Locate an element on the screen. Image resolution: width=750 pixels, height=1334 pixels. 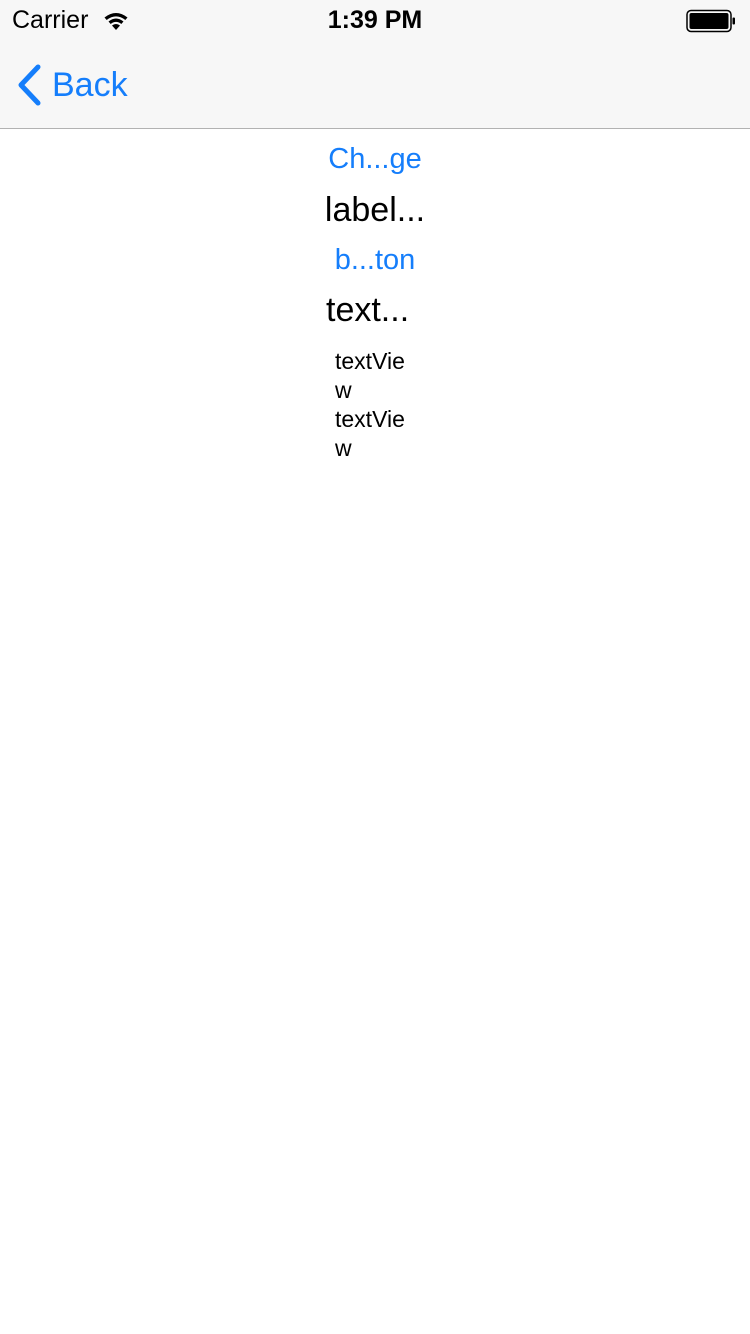
text-view: textVie w textVie w is located at coordinates (380, 405).